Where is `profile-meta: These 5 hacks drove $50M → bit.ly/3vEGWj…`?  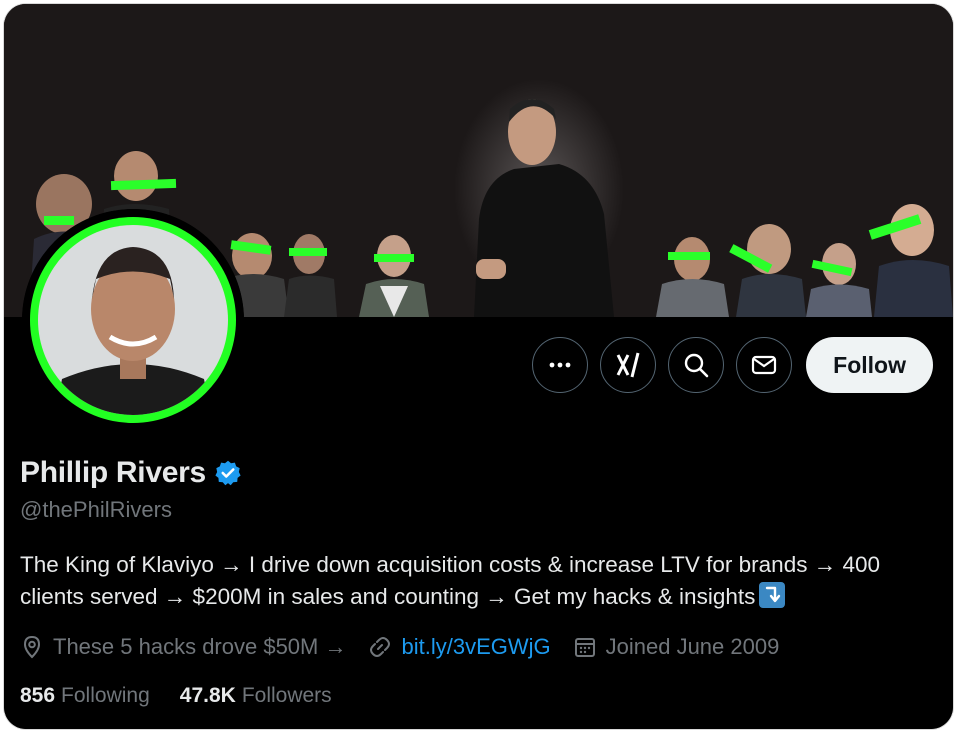
profile-meta: These 5 hacks drove $50M → bit.ly/3vEGWj… is located at coordinates (399, 647).